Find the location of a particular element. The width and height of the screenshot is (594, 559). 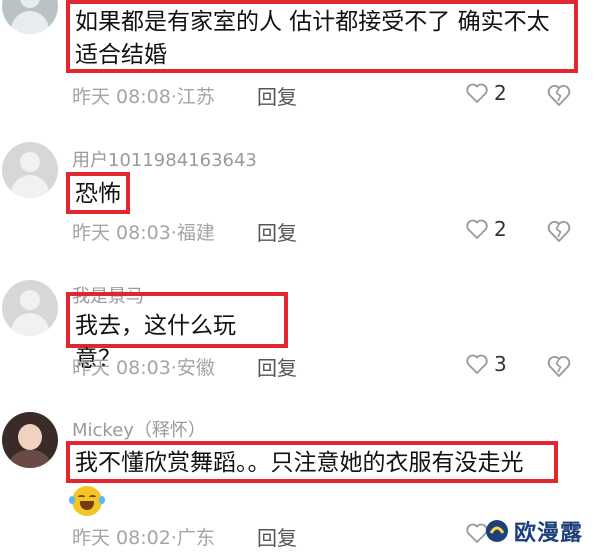

comment-time: 昨天 08:02 is located at coordinates (121, 538).